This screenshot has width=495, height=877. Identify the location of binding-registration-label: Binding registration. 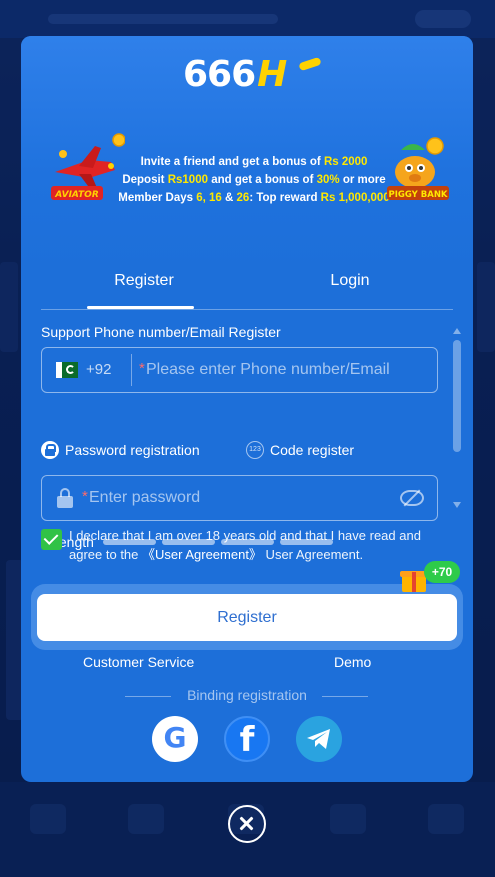
(247, 695).